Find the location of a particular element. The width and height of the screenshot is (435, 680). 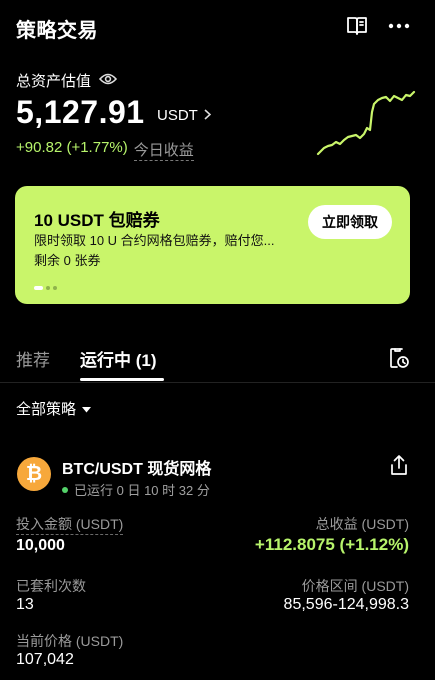

btc-coin-icon: ₿ is located at coordinates (34, 474).